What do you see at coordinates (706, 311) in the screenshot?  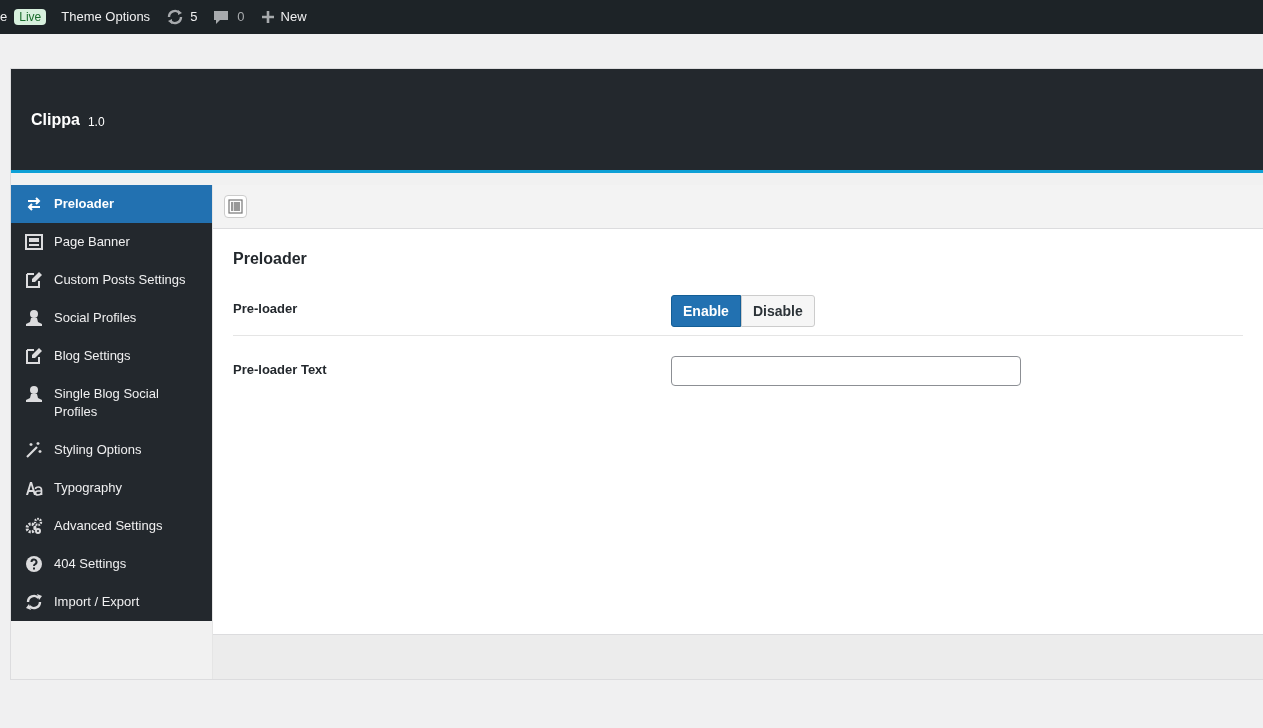 I see `toggle-option: Enable` at bounding box center [706, 311].